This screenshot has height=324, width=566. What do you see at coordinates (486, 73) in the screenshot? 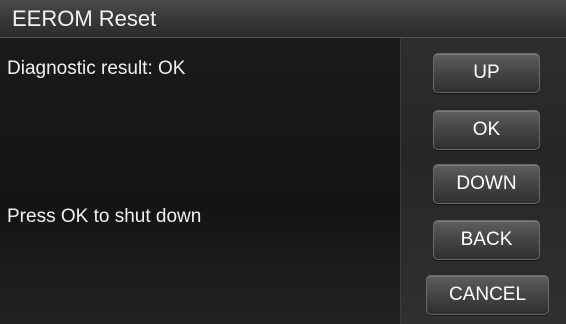
I see `up-button: UP` at bounding box center [486, 73].